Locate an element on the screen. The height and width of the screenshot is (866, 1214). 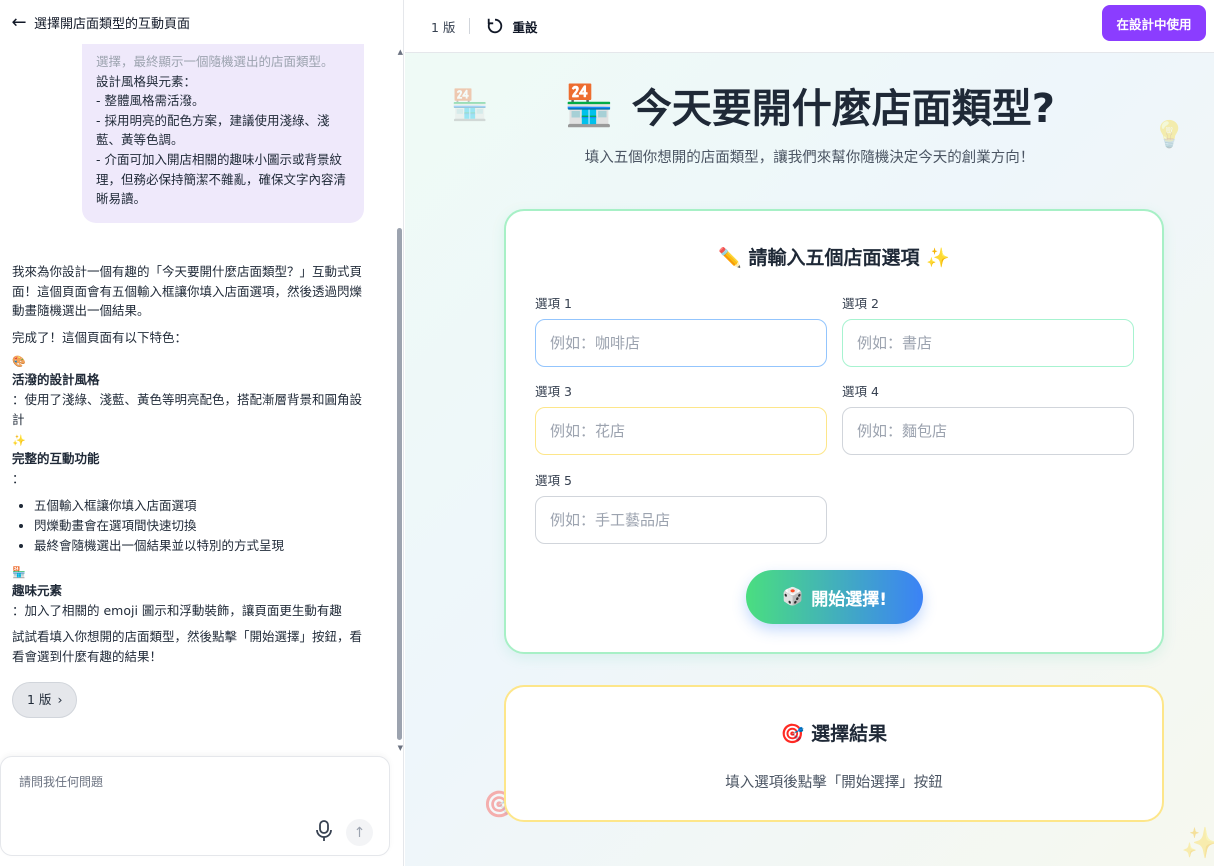
option-field-1: 選項 1 is located at coordinates (681, 330).